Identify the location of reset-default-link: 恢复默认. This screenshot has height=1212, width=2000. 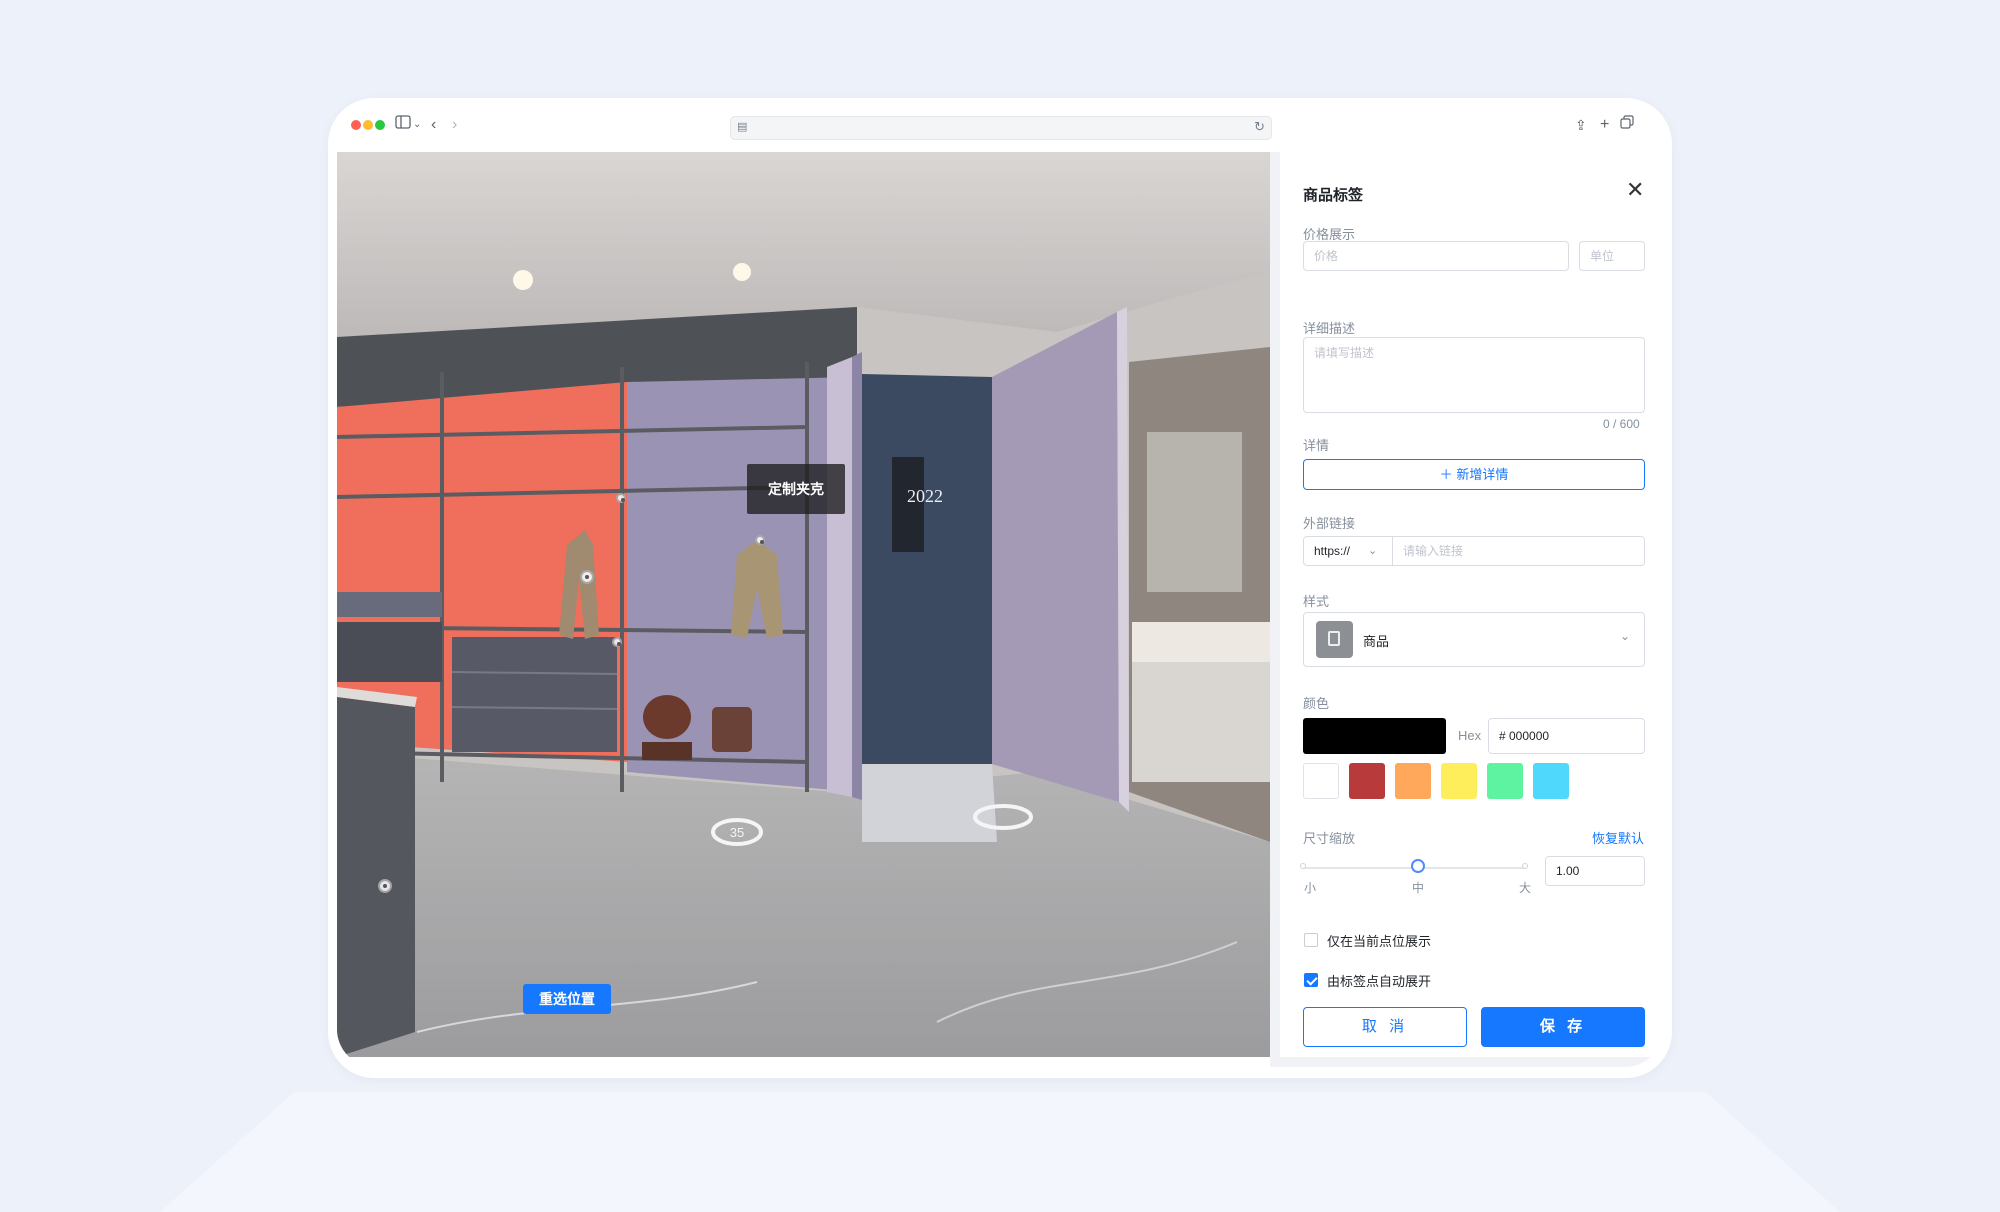
(1618, 837).